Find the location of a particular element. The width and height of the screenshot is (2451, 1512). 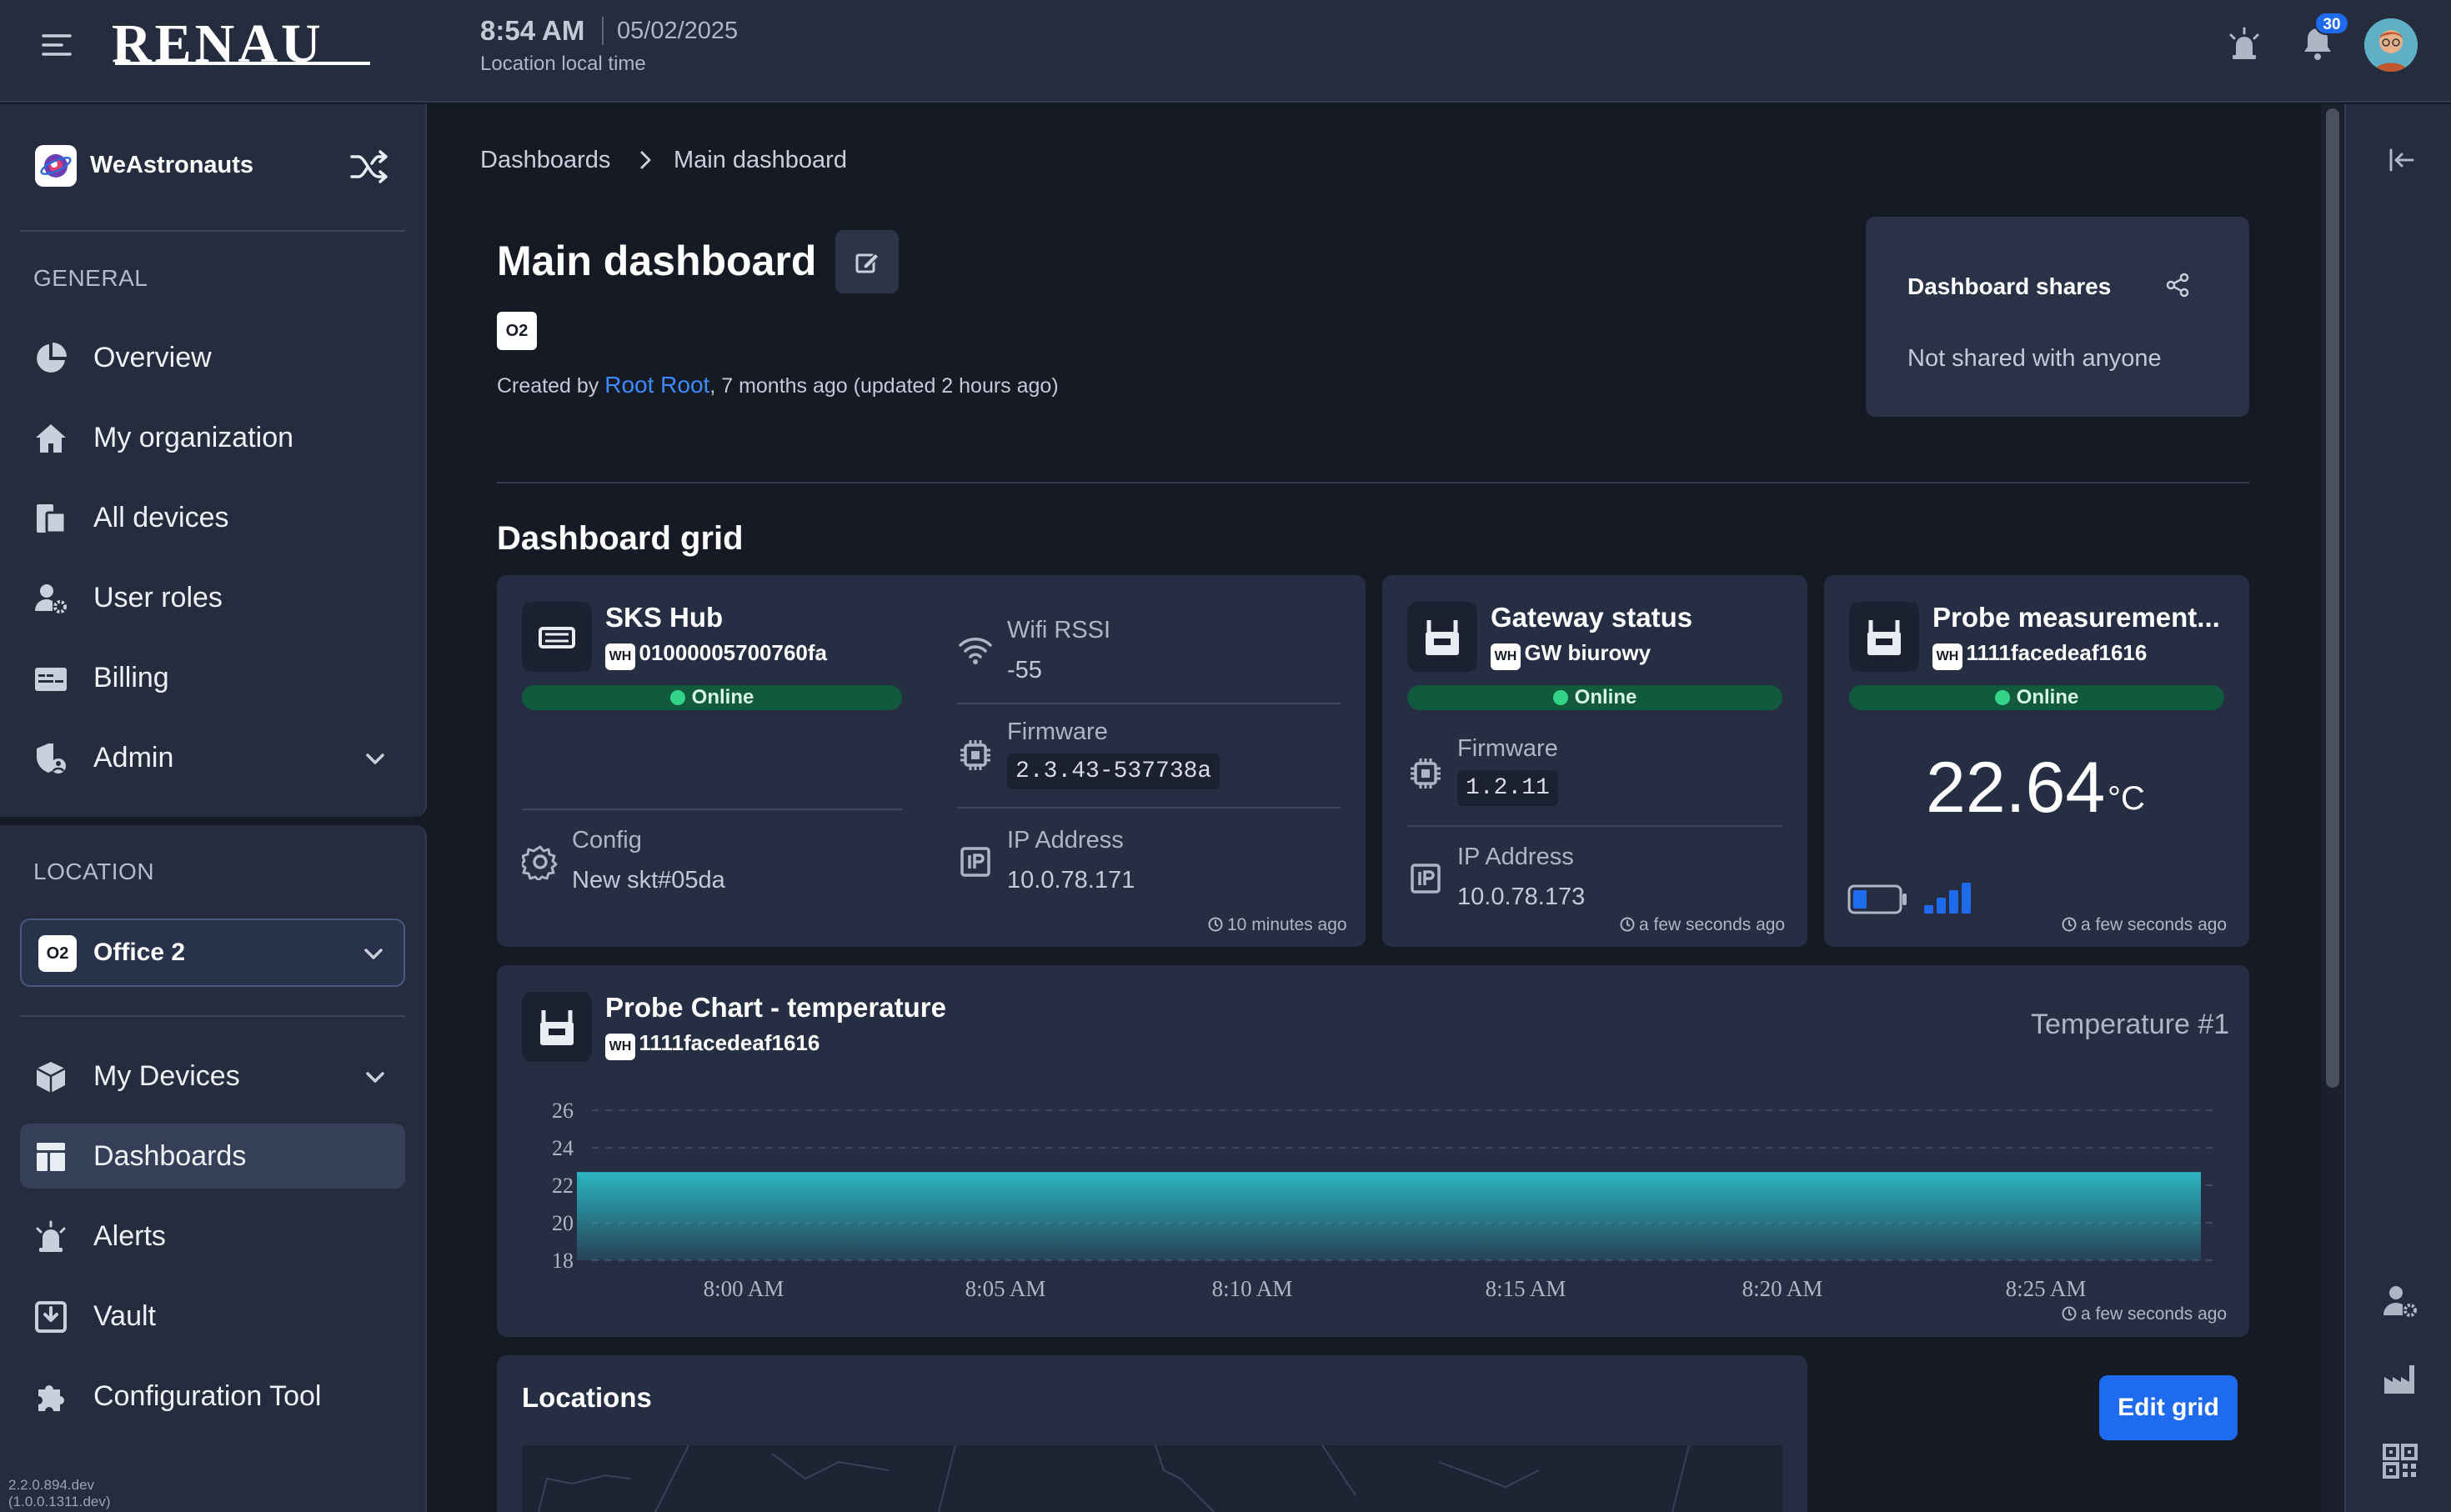

serial-row: WH 1111facedeaf1616 is located at coordinates (713, 1045).